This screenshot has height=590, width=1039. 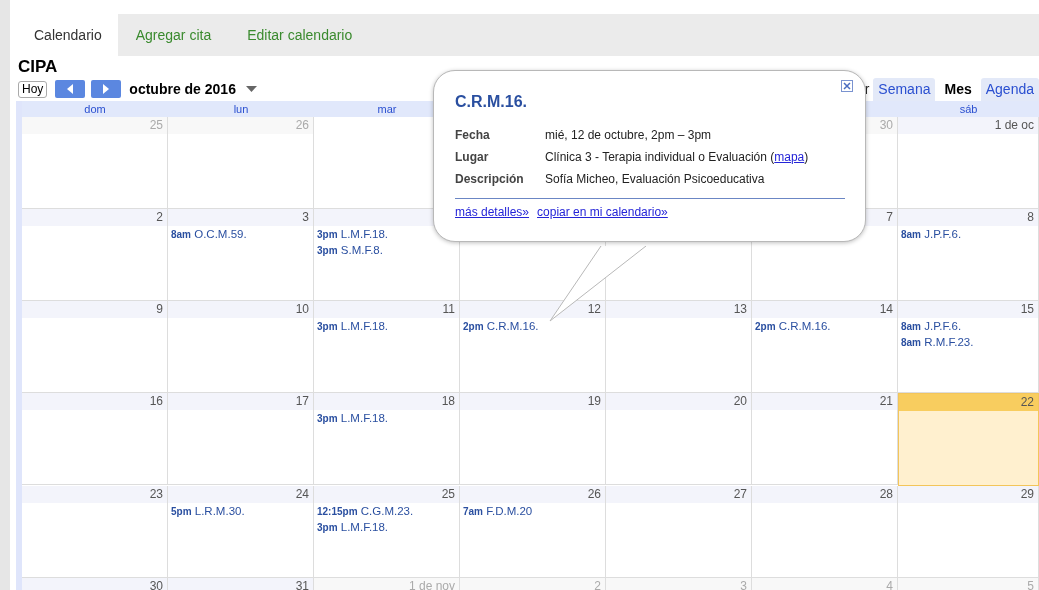 I want to click on day-number: 16, so click(x=156, y=401).